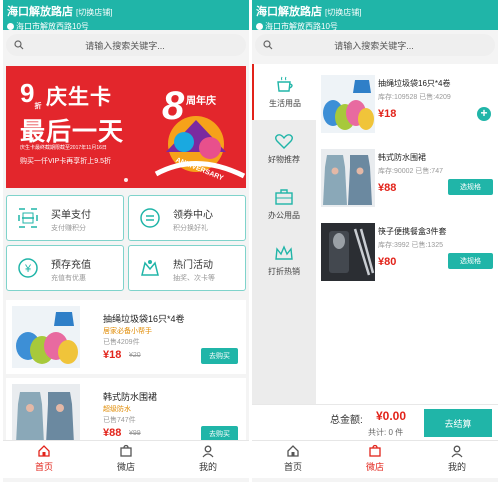 The image size is (498, 482). I want to click on product-stock: 库存:90002 已售:747, so click(410, 171).